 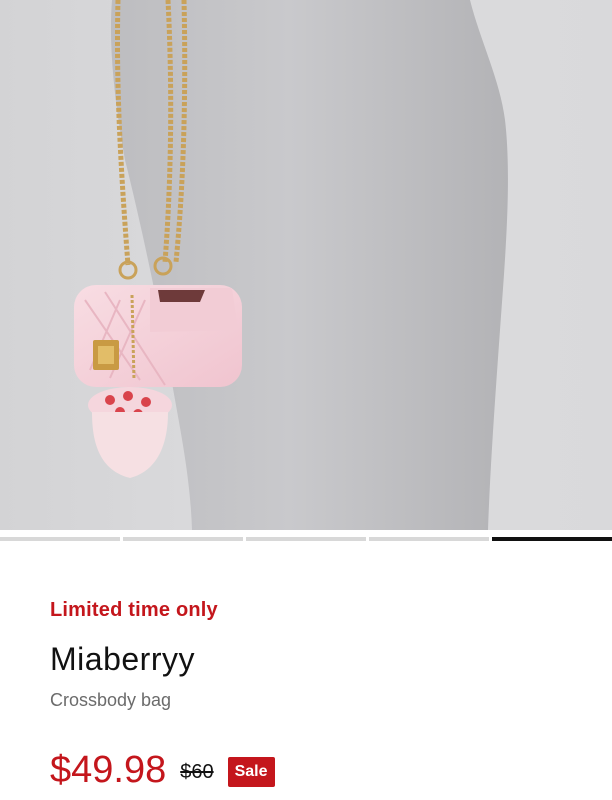 I want to click on price-row: $49.98 $60 Sale, so click(x=162, y=770).